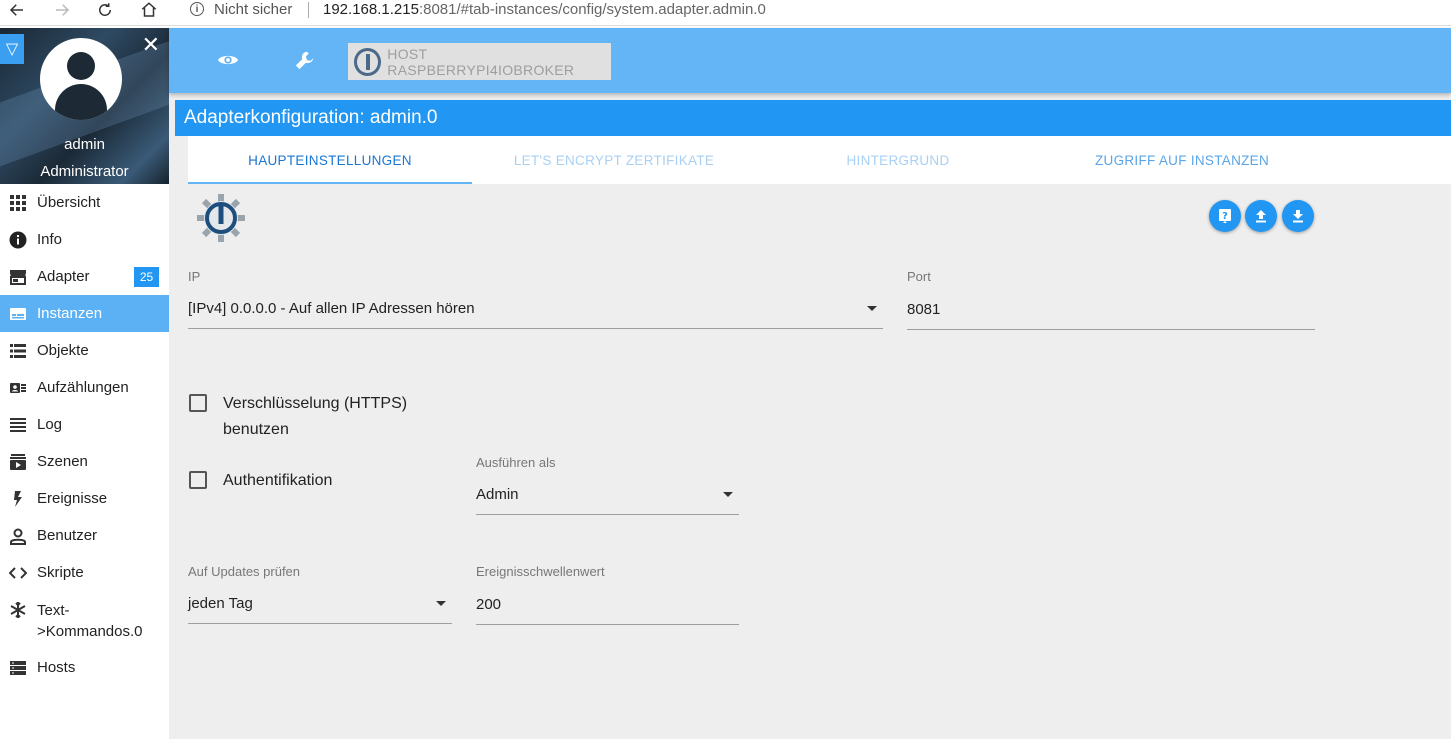 The width and height of the screenshot is (1451, 739). I want to click on sidebar-item-text-kommandos: Text- >Kommandos.0, so click(84, 620).